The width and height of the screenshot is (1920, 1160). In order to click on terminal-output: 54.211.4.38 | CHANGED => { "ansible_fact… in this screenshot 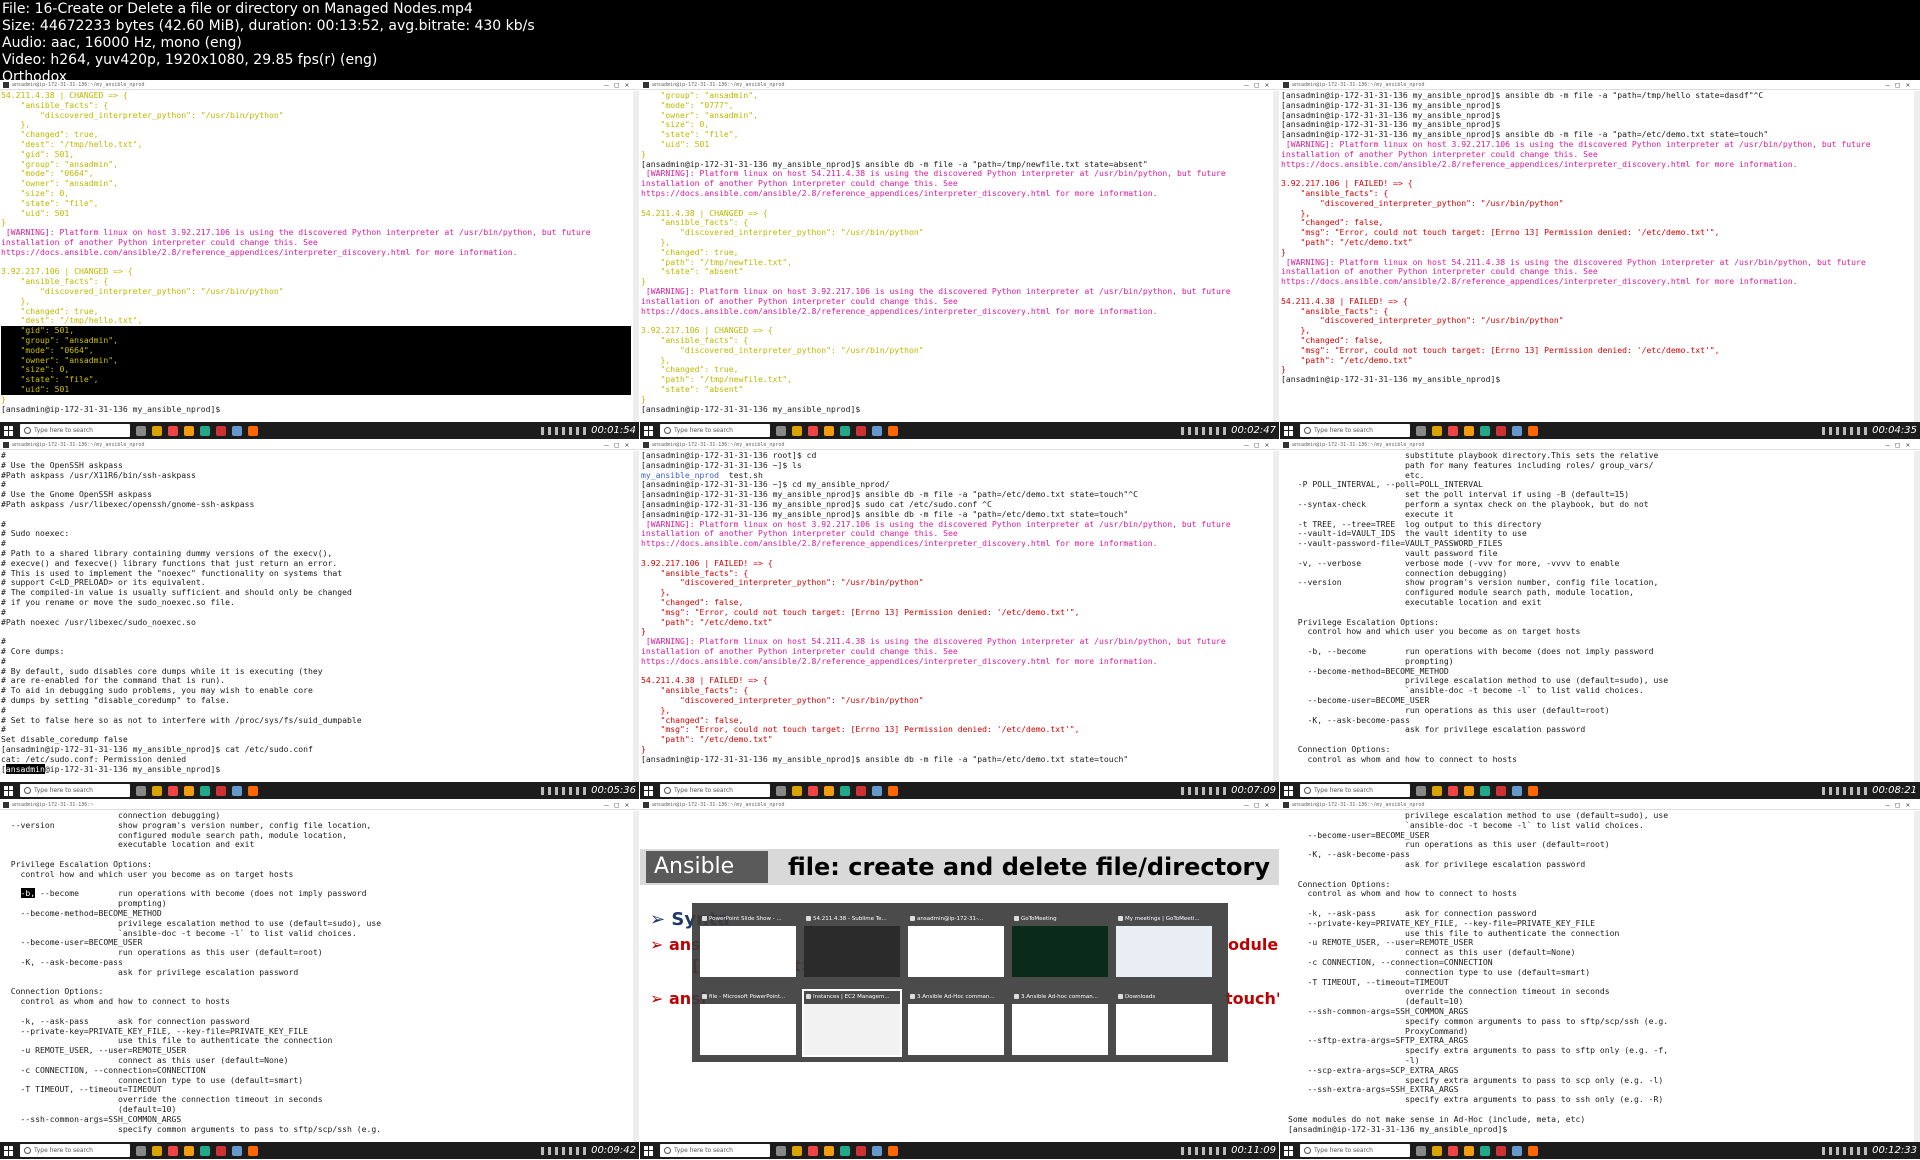, I will do `click(319, 256)`.